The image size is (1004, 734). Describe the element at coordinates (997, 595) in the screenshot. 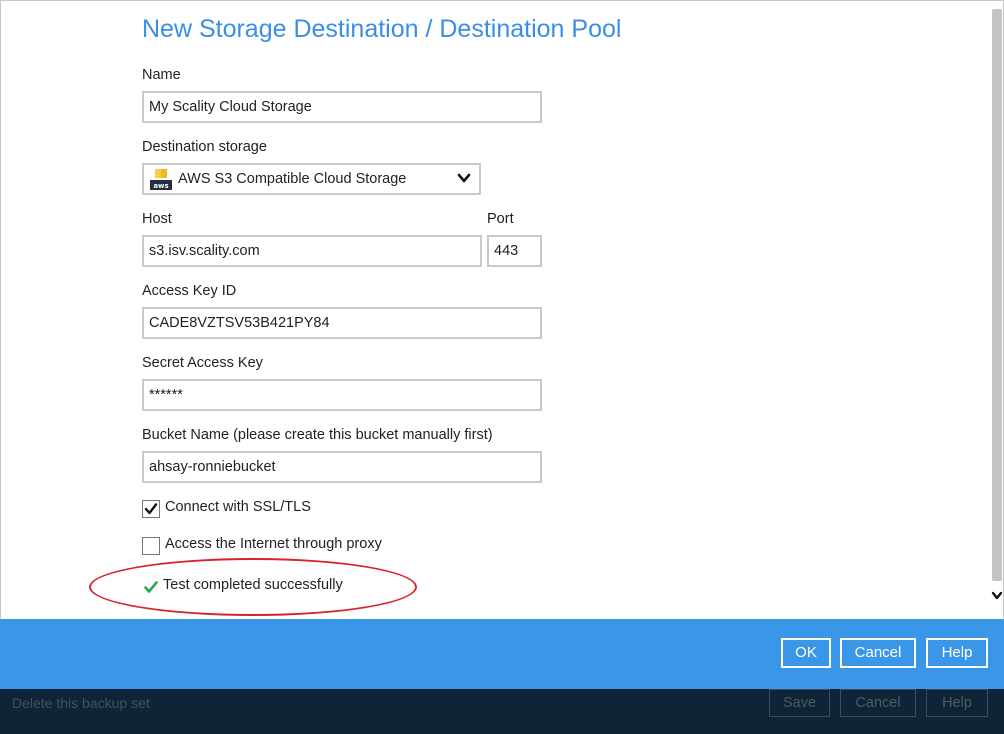

I see `scroll-down-icon` at that location.